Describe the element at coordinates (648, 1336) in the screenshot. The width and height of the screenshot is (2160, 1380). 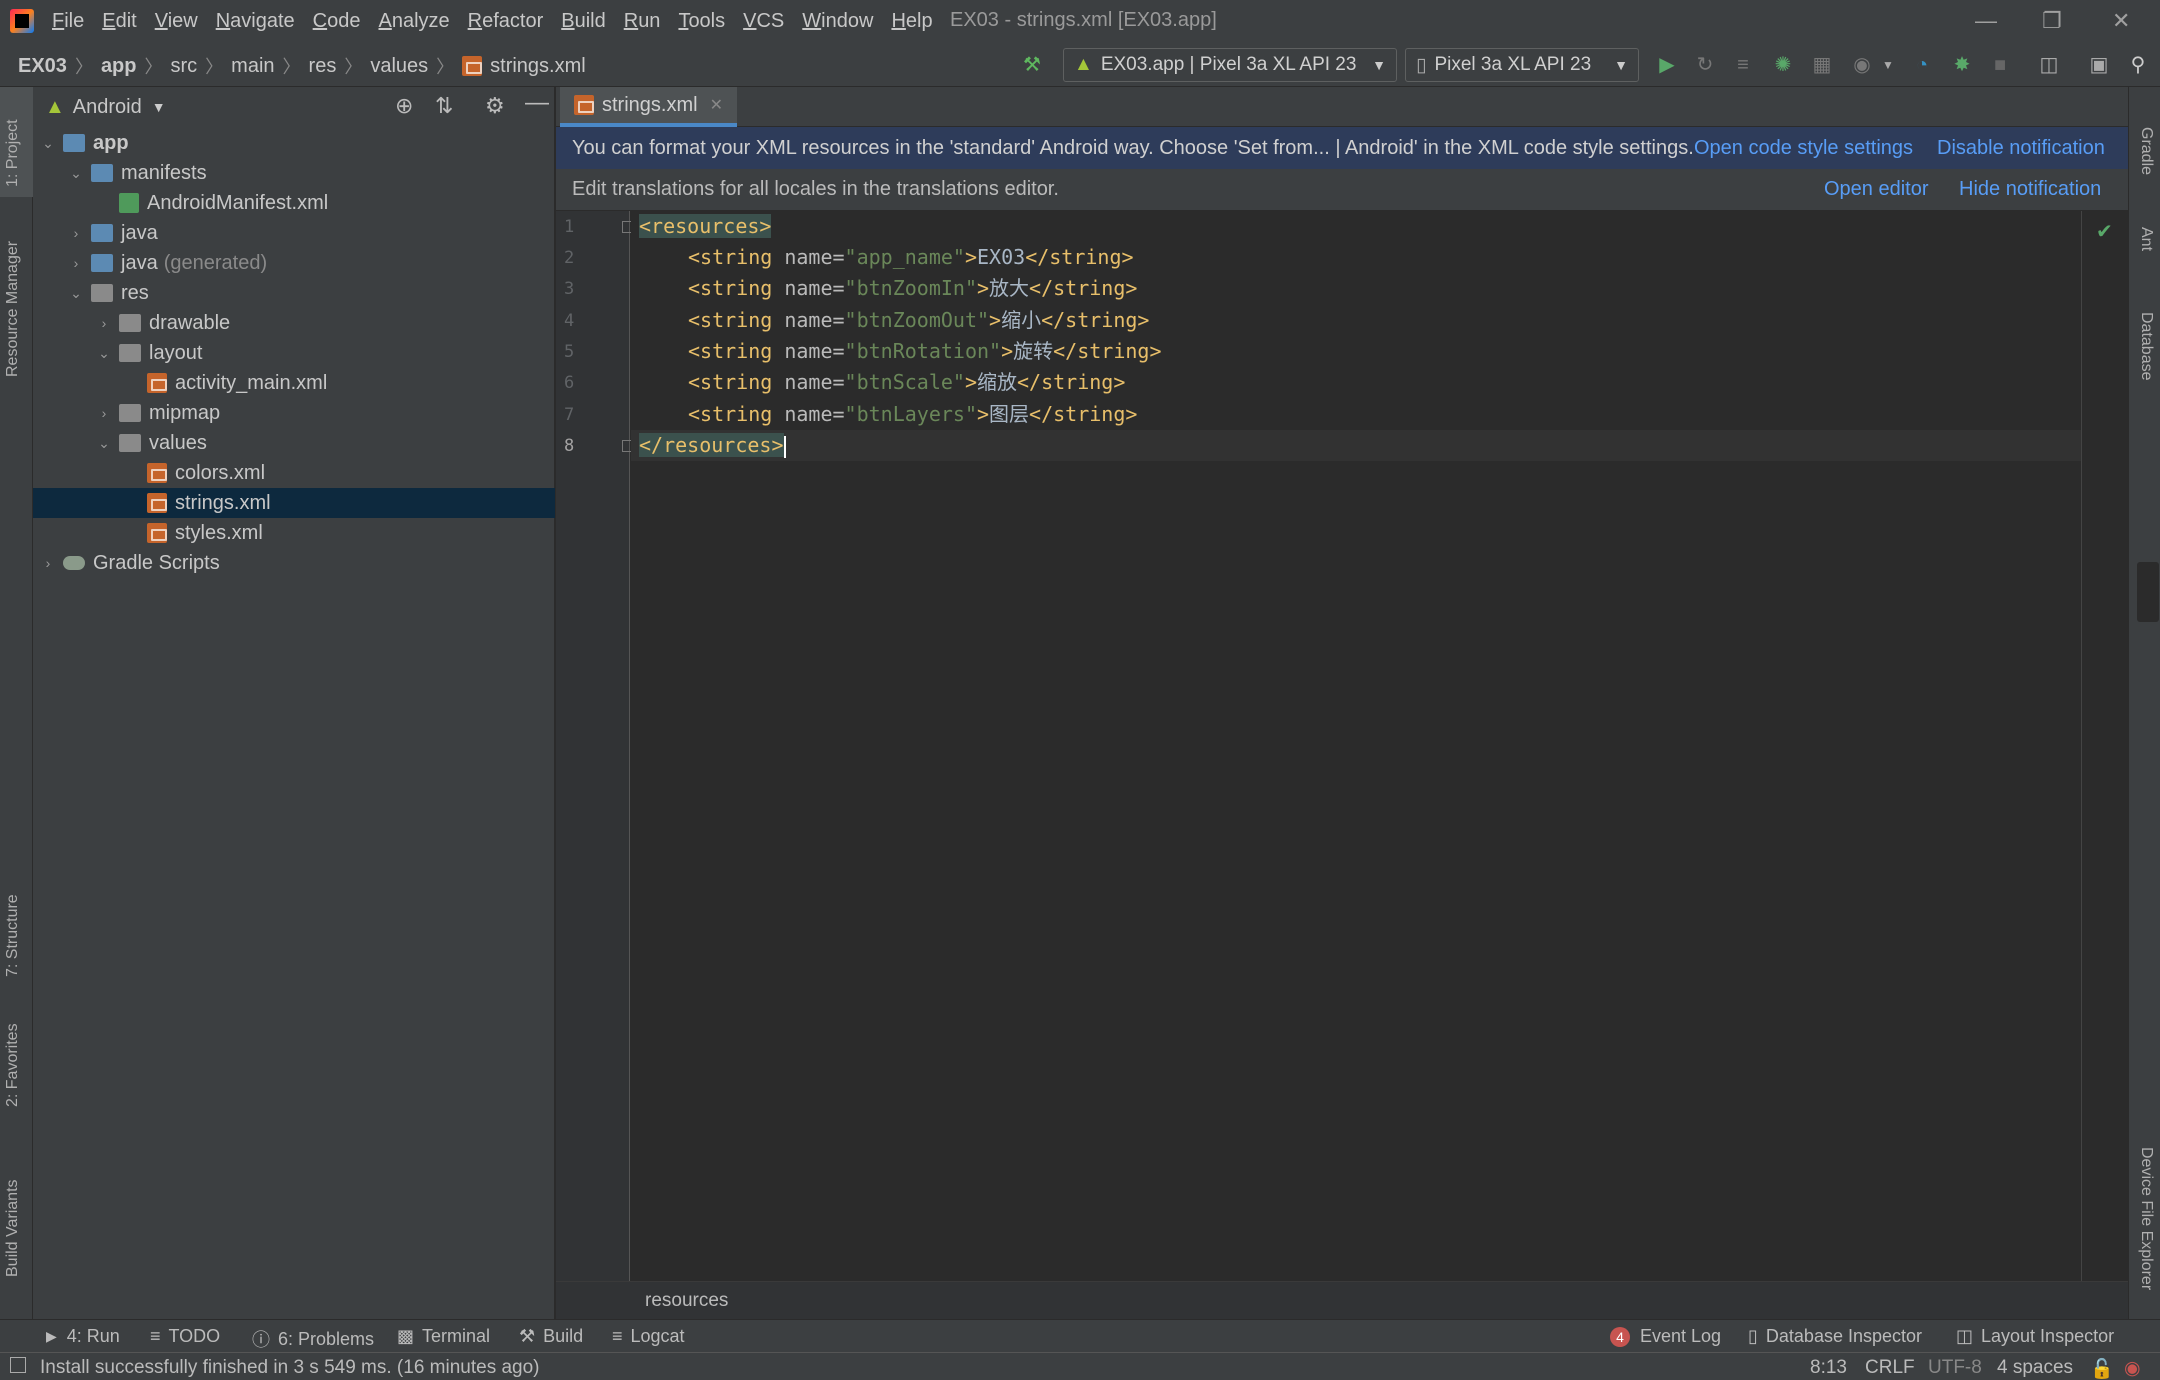
I see `tool-logcat: ≡ Logcat` at that location.